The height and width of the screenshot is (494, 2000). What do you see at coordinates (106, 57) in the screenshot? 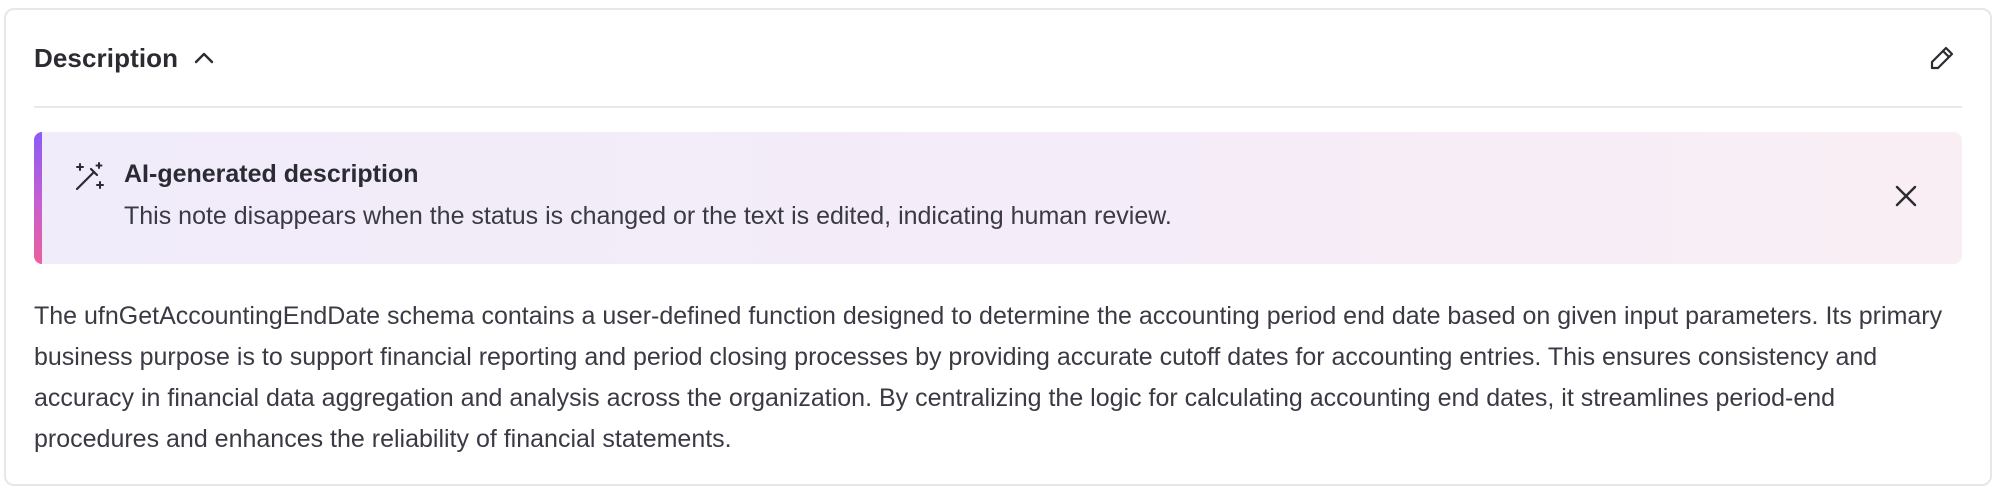
I see `section-title: Description` at bounding box center [106, 57].